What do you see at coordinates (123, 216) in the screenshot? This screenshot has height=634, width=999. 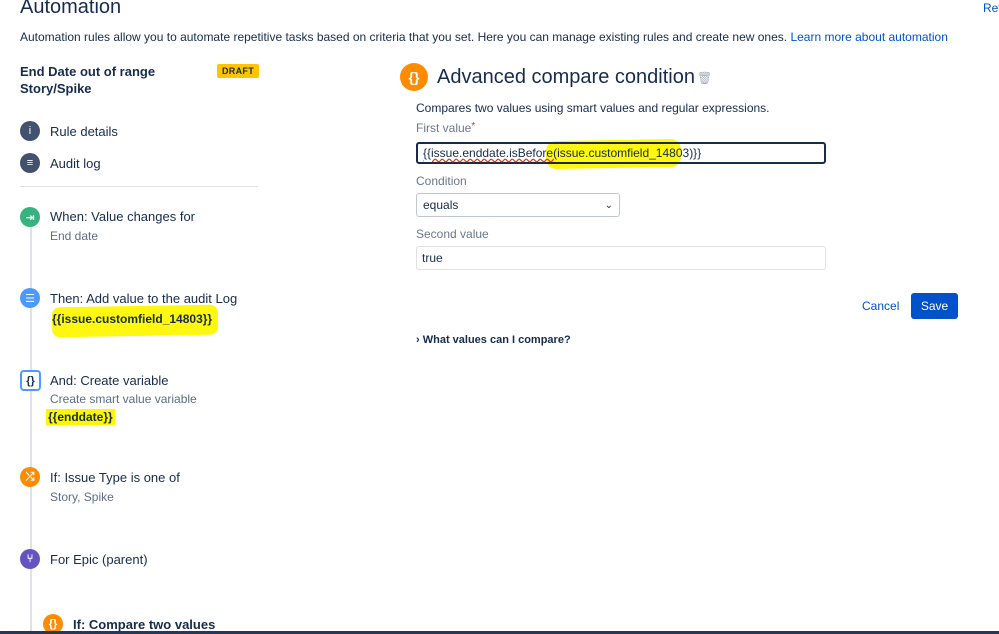 I see `step-title: When: Value changes for` at bounding box center [123, 216].